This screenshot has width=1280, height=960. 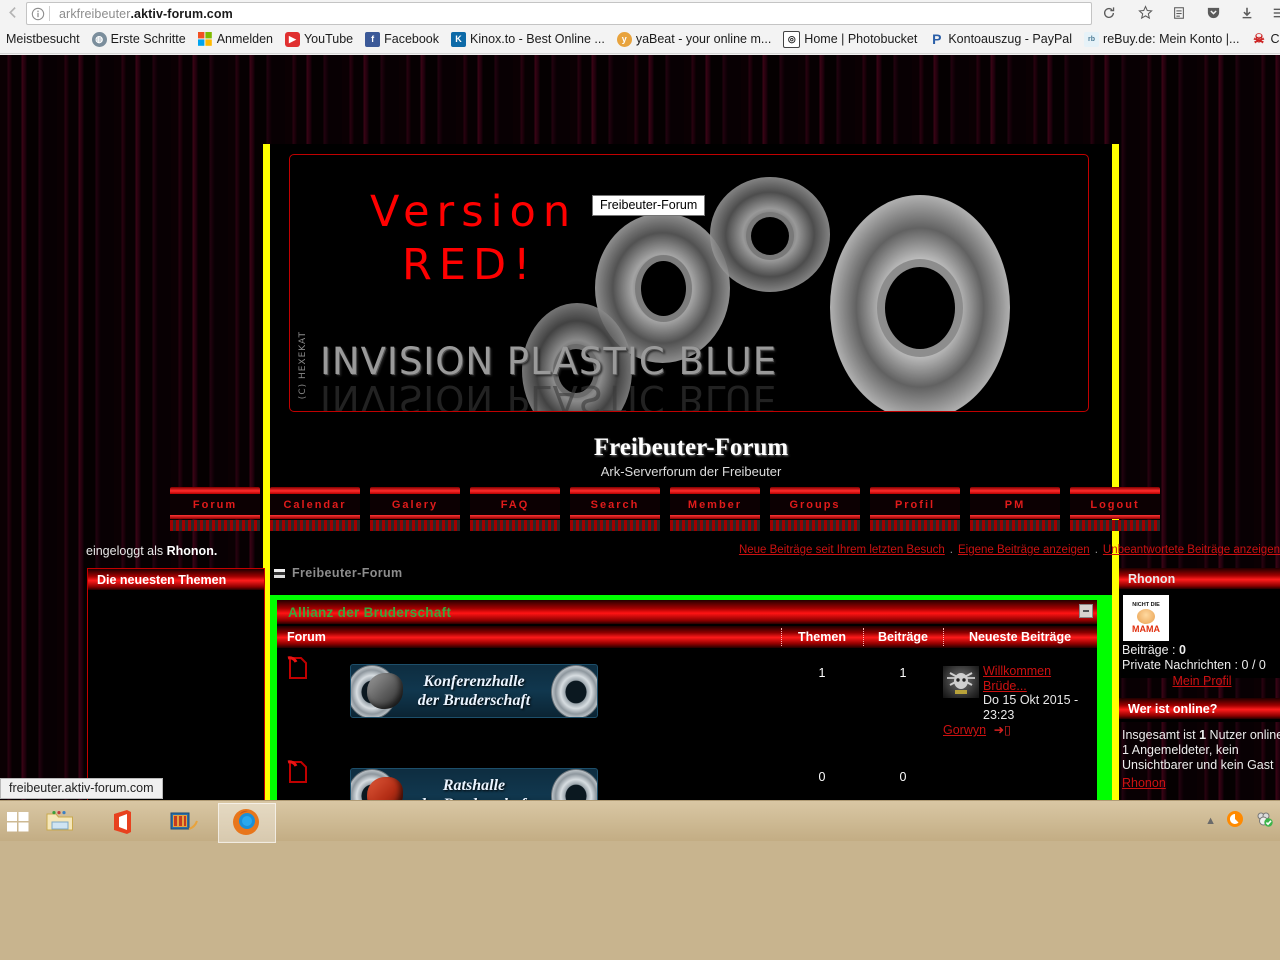 What do you see at coordinates (246, 822) in the screenshot?
I see `firefox-button` at bounding box center [246, 822].